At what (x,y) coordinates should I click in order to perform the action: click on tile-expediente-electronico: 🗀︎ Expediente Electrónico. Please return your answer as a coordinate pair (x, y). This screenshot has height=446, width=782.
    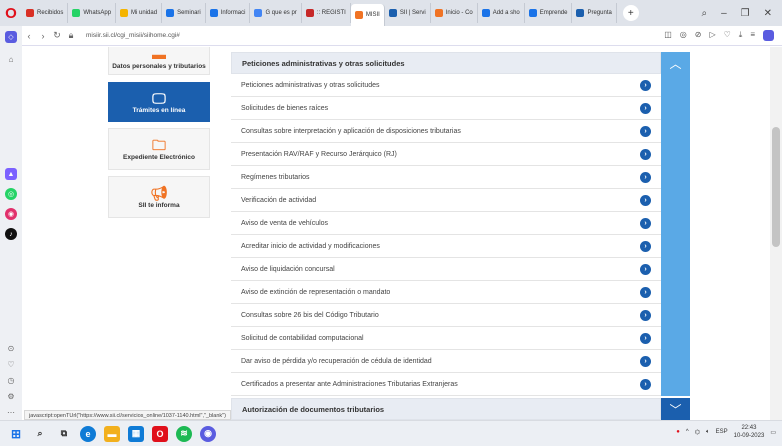
    Looking at the image, I should click on (159, 149).